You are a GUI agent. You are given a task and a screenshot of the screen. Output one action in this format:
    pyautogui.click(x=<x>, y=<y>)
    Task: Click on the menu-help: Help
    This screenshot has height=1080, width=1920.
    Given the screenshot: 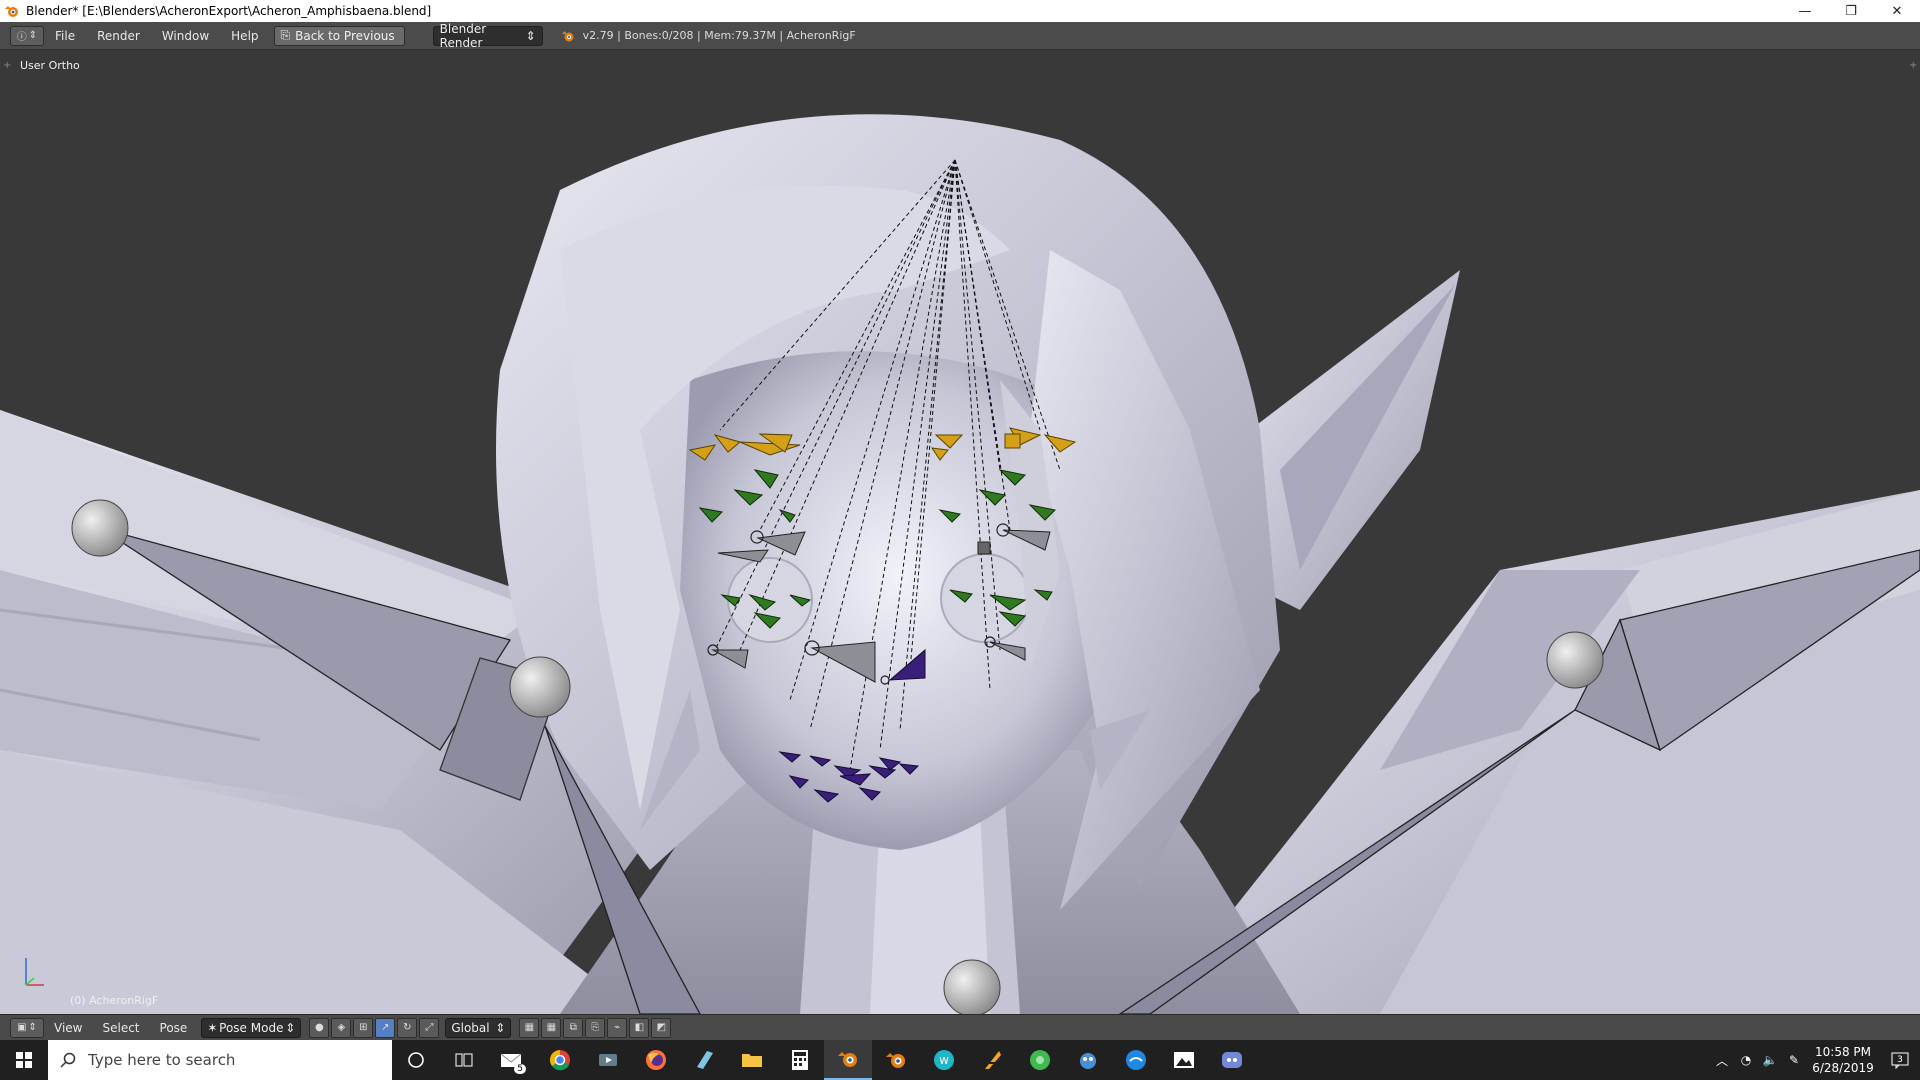 What is the action you would take?
    pyautogui.click(x=244, y=36)
    